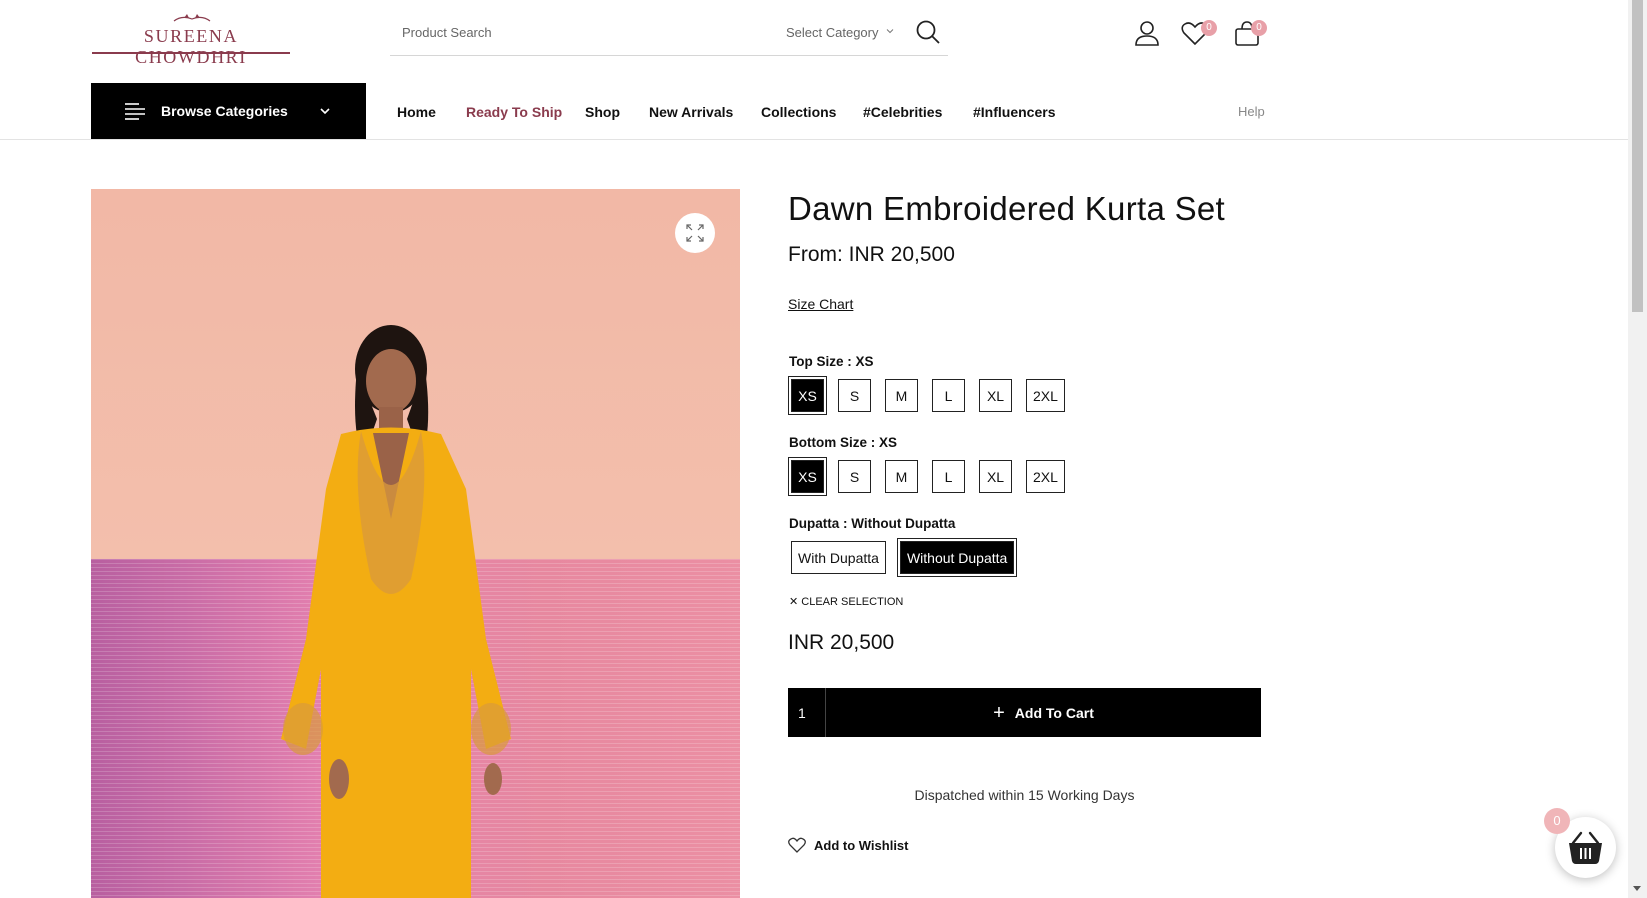 The height and width of the screenshot is (898, 1647). Describe the element at coordinates (807, 476) in the screenshot. I see `bottom-size-option: XS` at that location.